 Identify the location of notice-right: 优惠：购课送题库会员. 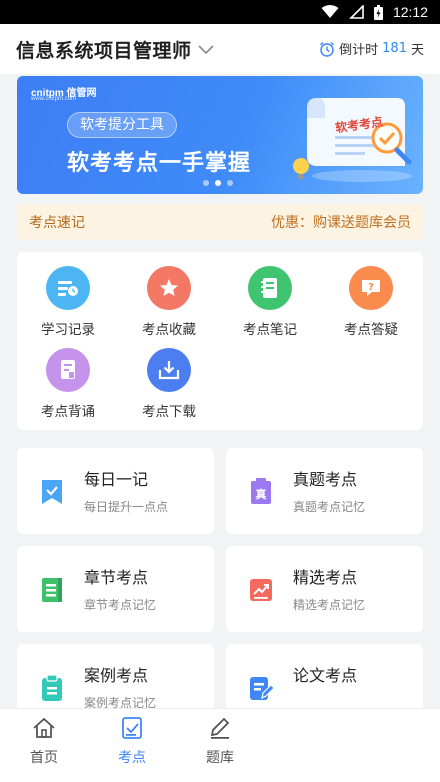
(341, 222).